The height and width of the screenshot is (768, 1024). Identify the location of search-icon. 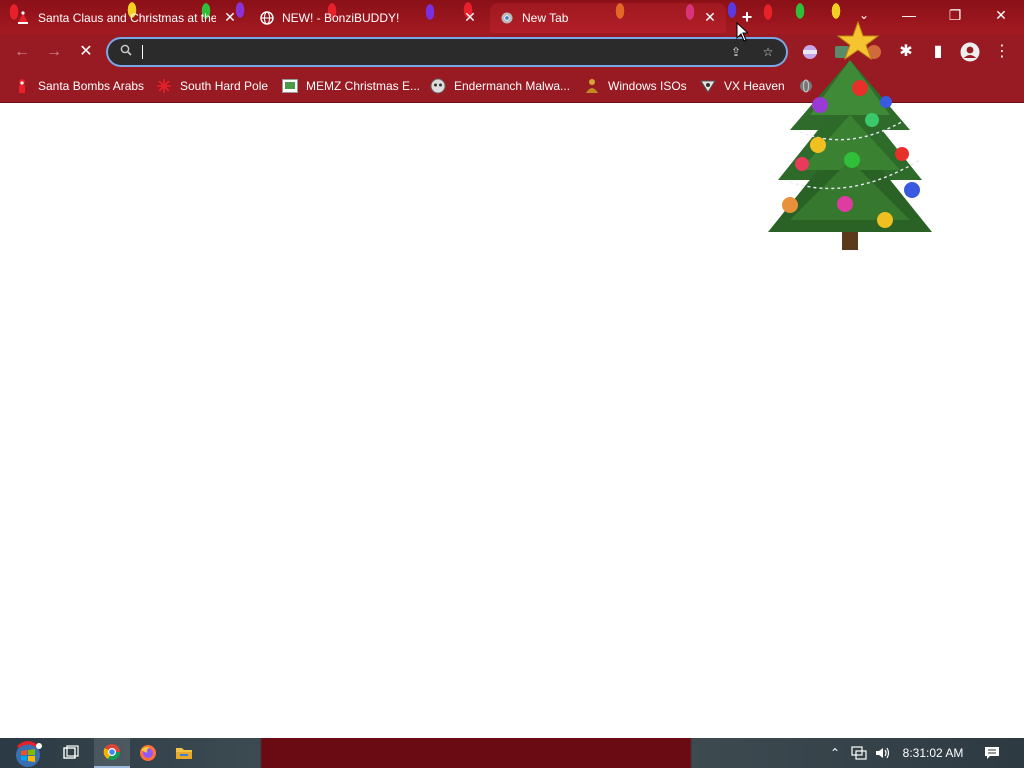
(126, 52).